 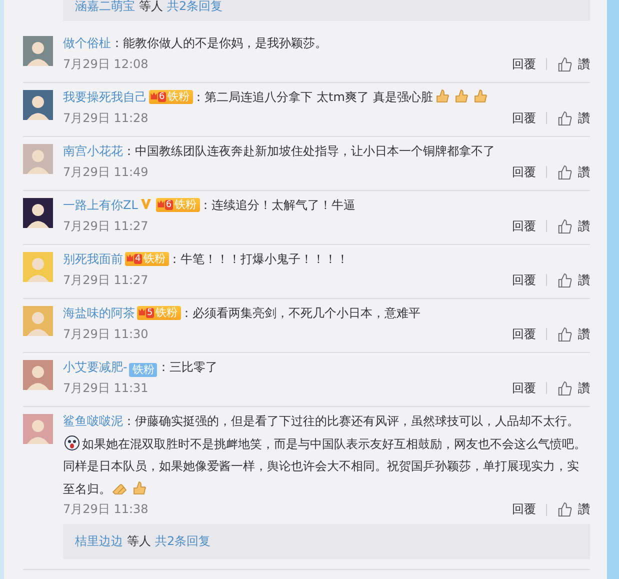 I want to click on avatar, so click(x=38, y=213).